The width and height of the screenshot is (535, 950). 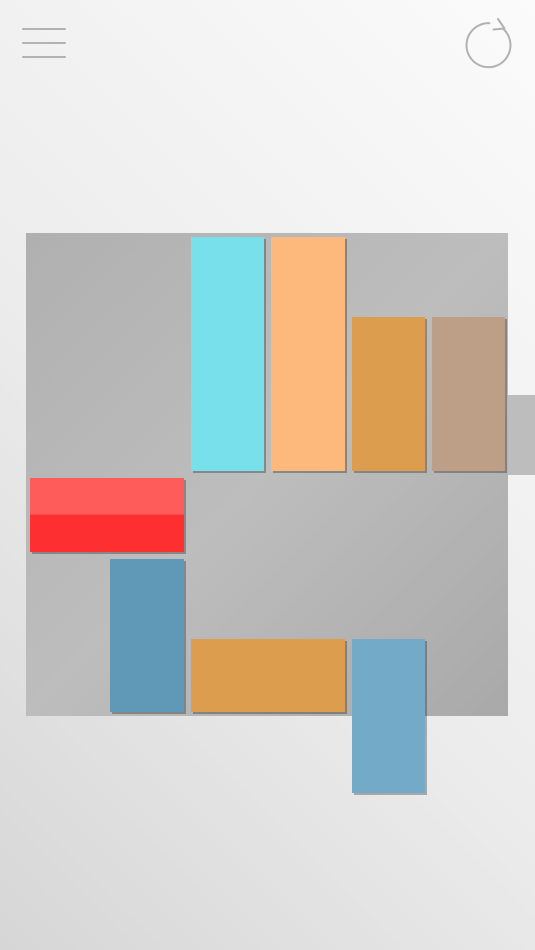 What do you see at coordinates (388, 716) in the screenshot?
I see `light-blue-block` at bounding box center [388, 716].